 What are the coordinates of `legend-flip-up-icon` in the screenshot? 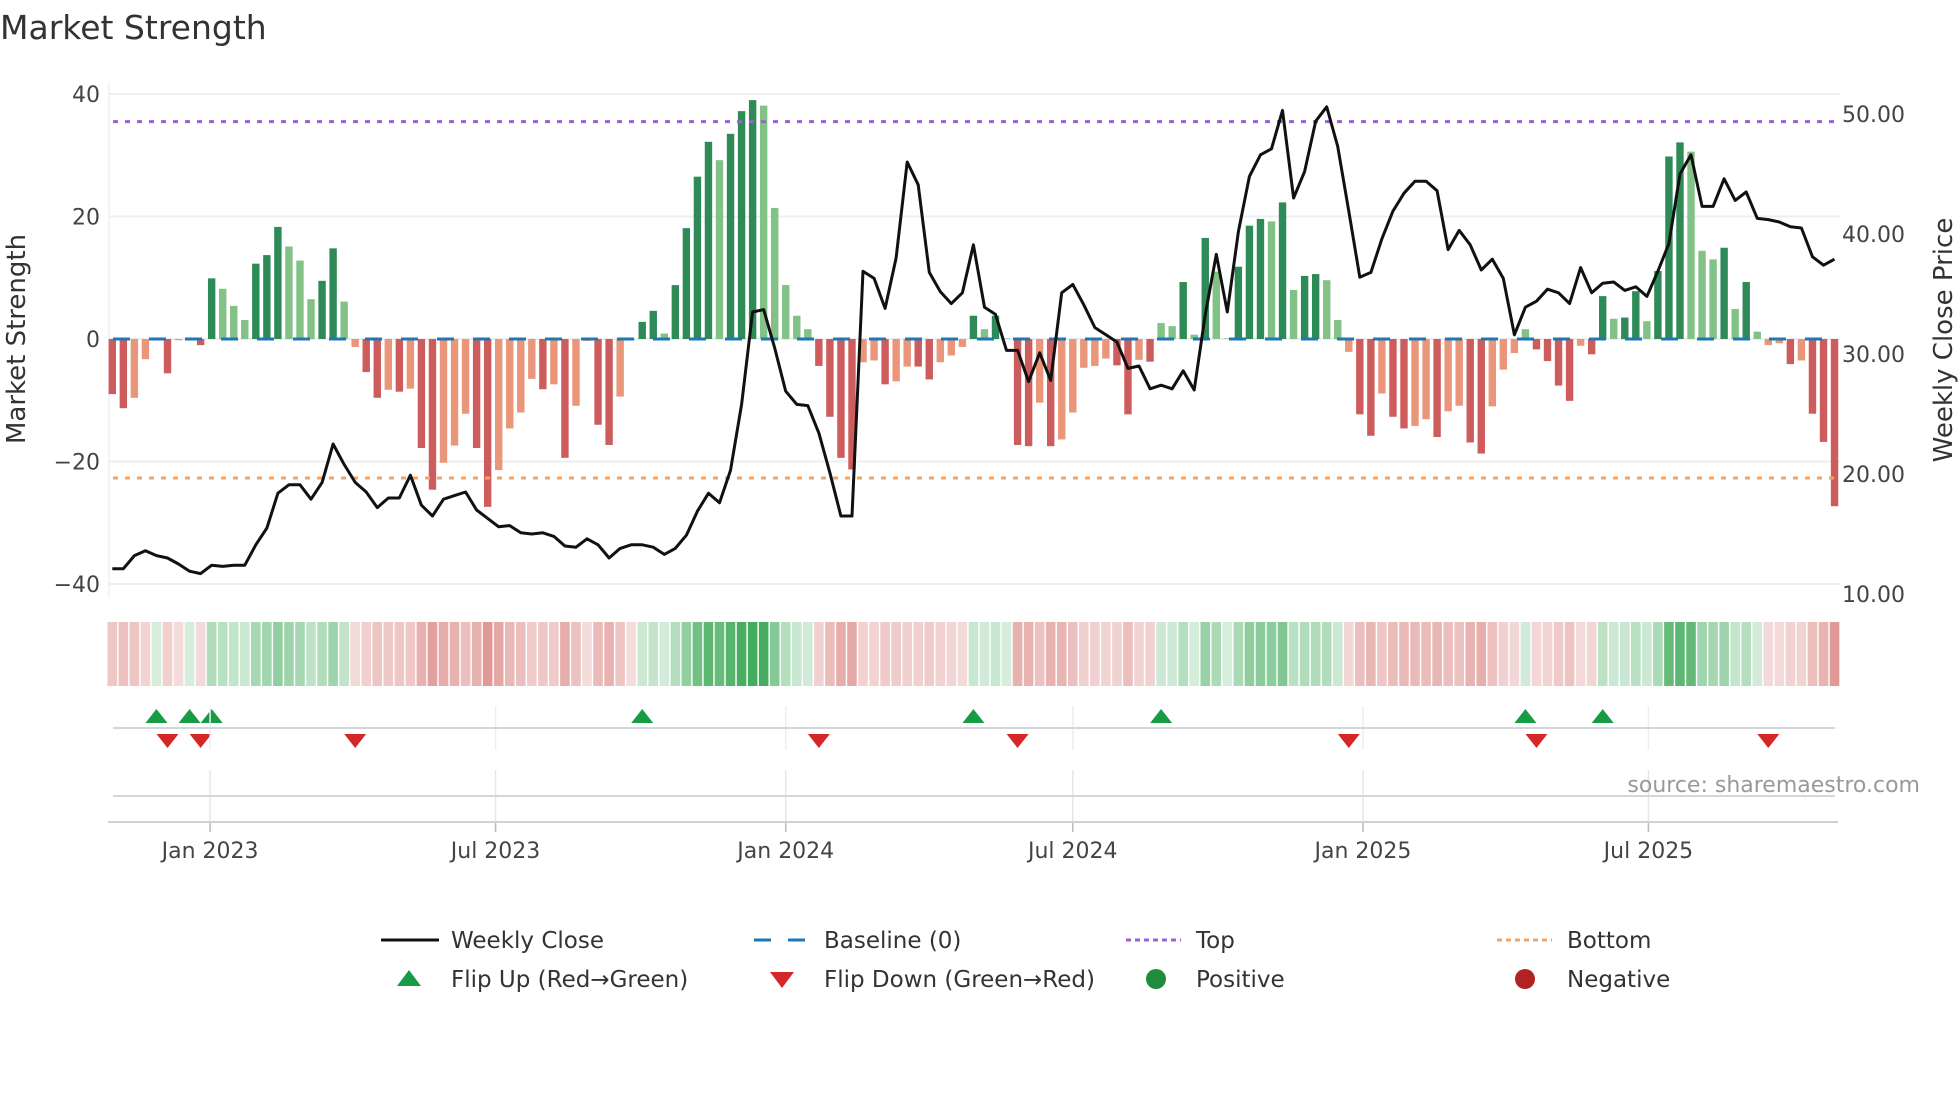 It's located at (409, 978).